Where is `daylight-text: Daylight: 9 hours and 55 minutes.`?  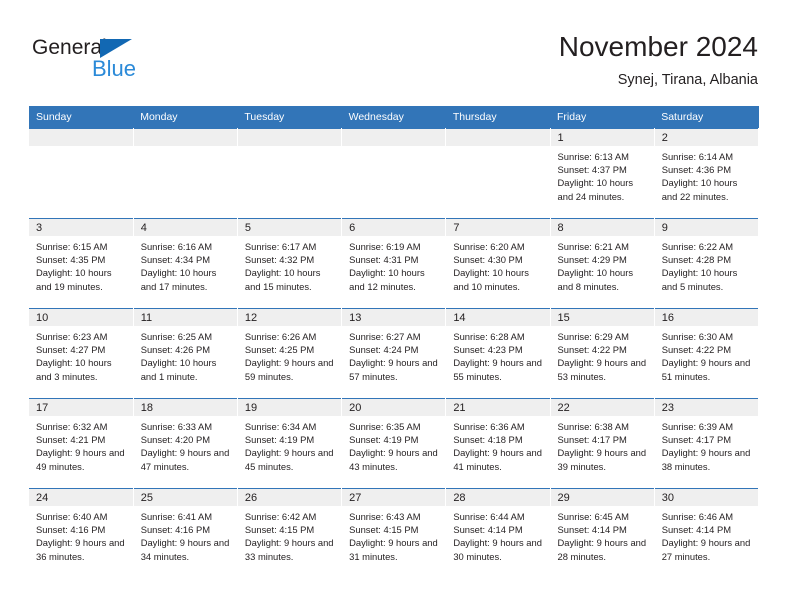
daylight-text: Daylight: 9 hours and 55 minutes. is located at coordinates (497, 369).